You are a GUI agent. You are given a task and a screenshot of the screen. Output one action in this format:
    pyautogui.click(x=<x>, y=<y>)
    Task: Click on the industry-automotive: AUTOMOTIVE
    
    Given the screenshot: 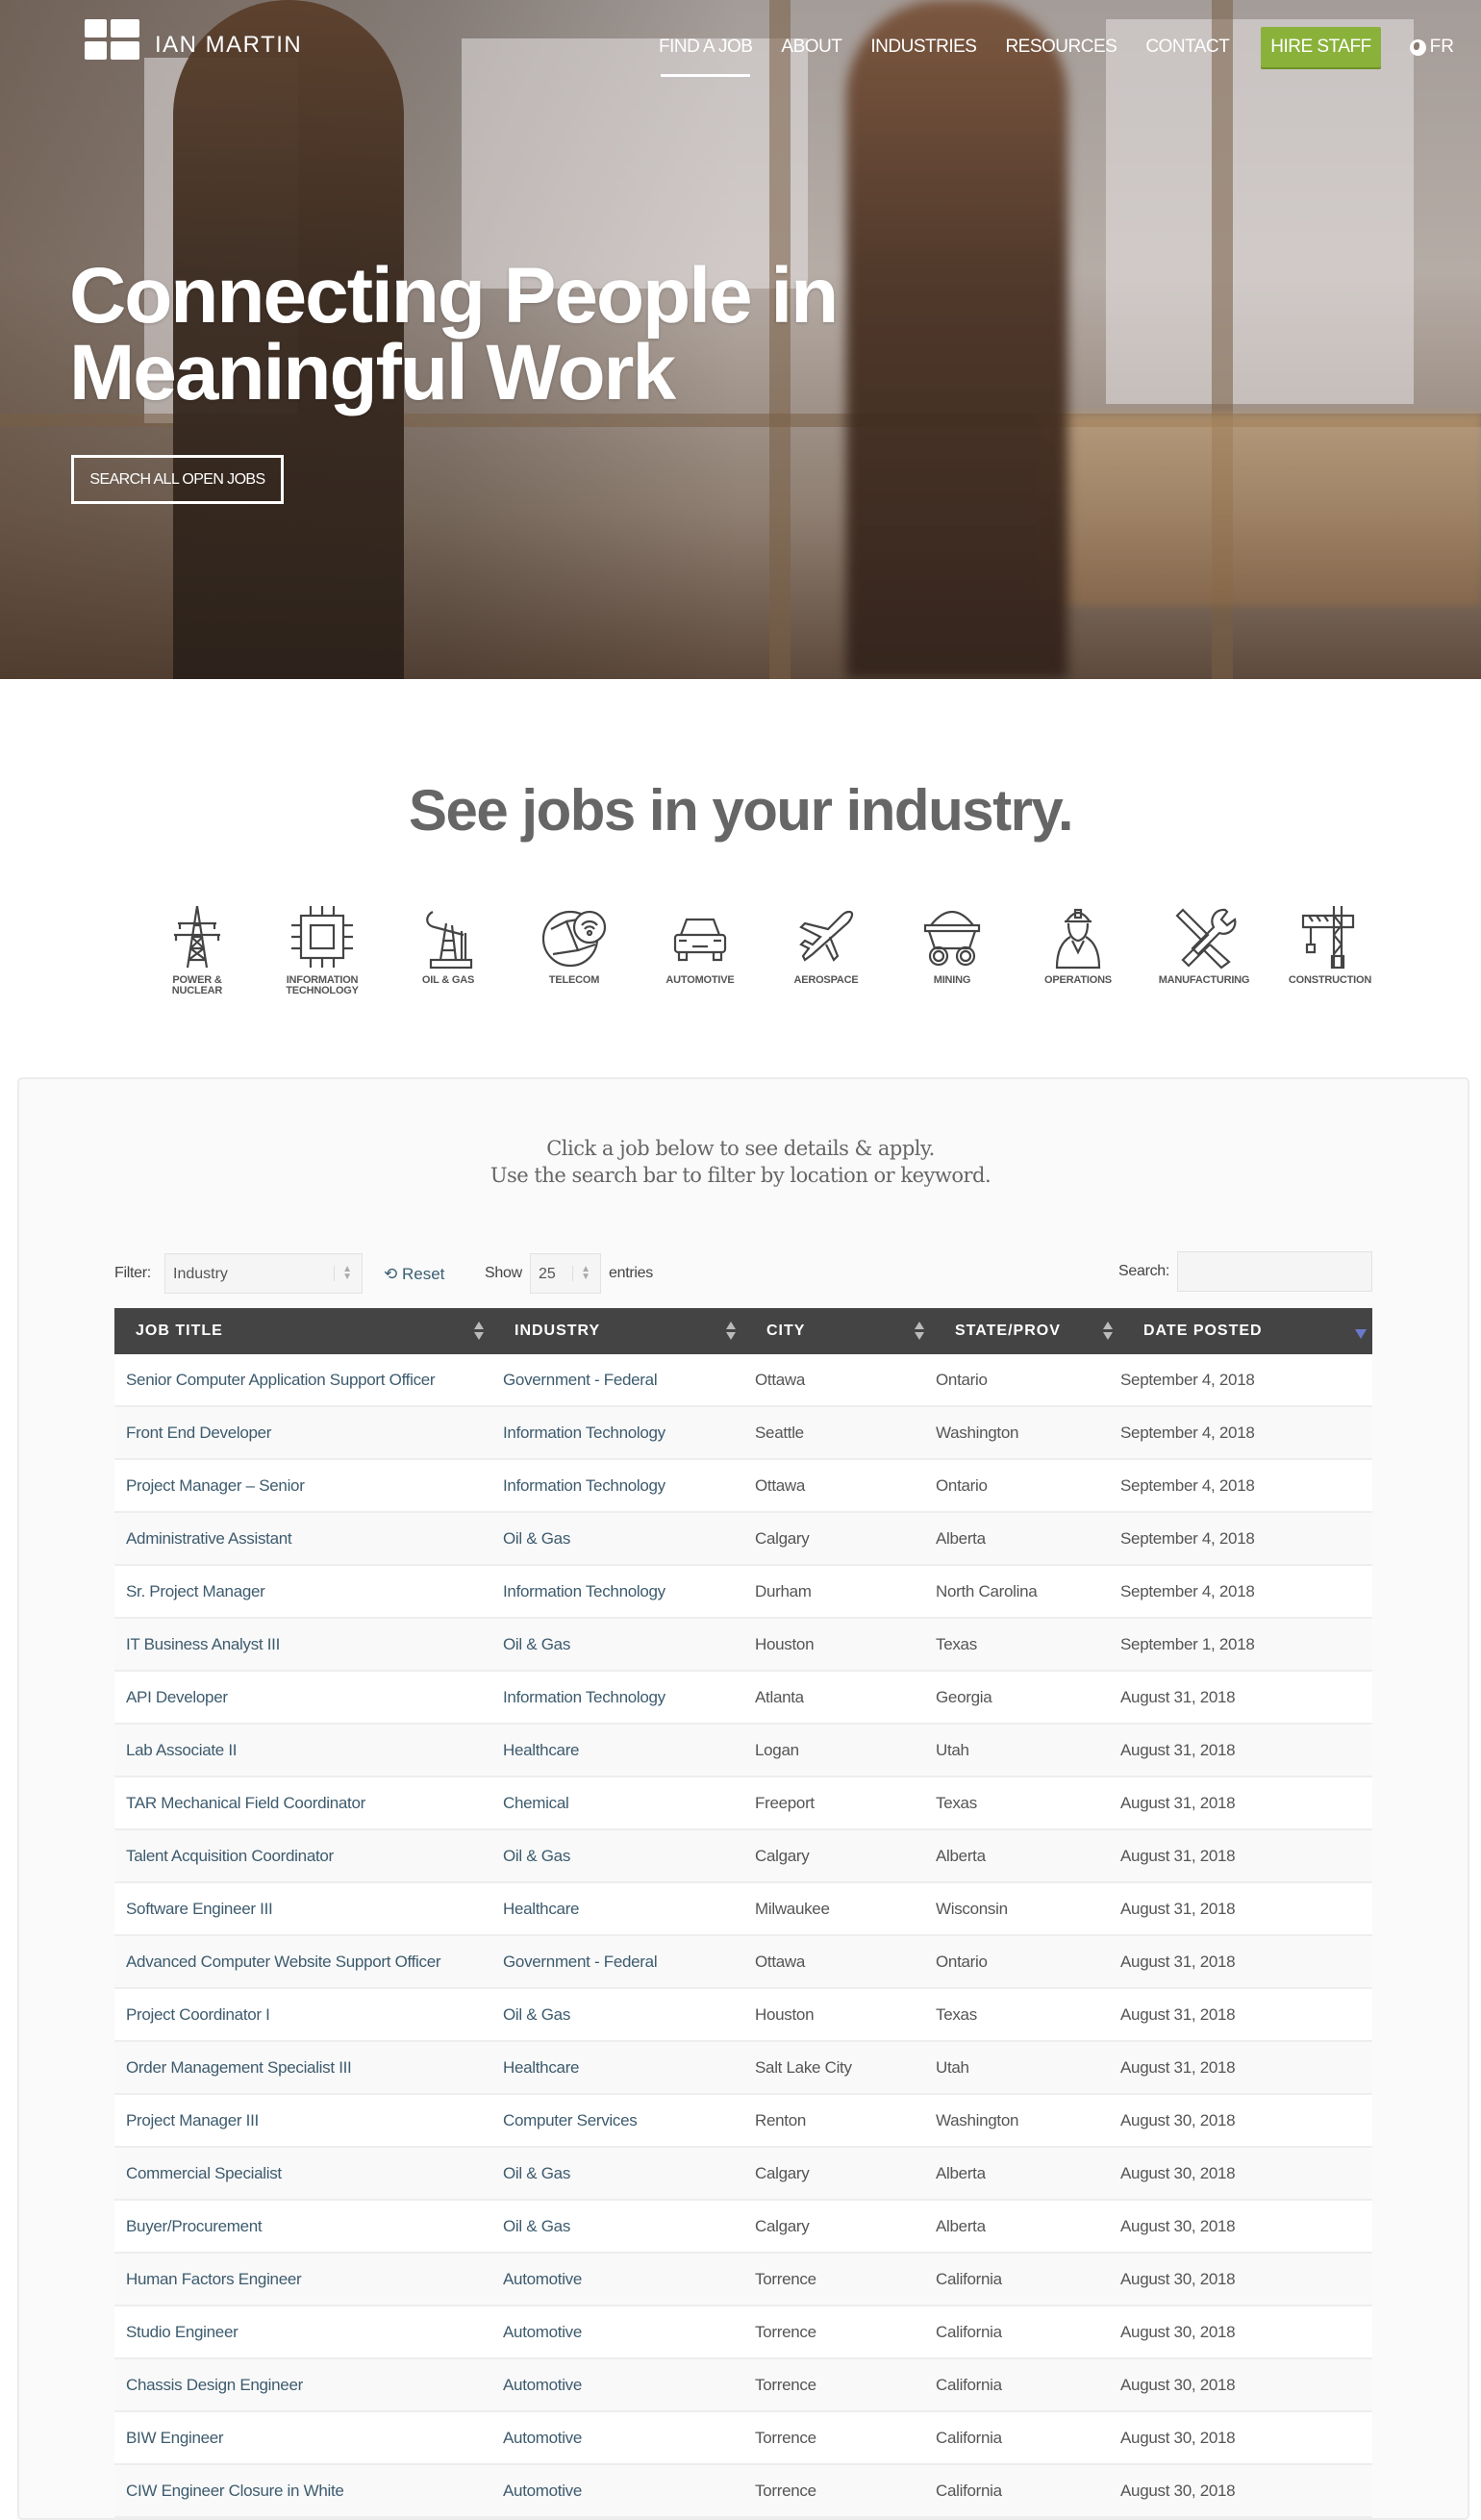 What is the action you would take?
    pyautogui.click(x=700, y=944)
    